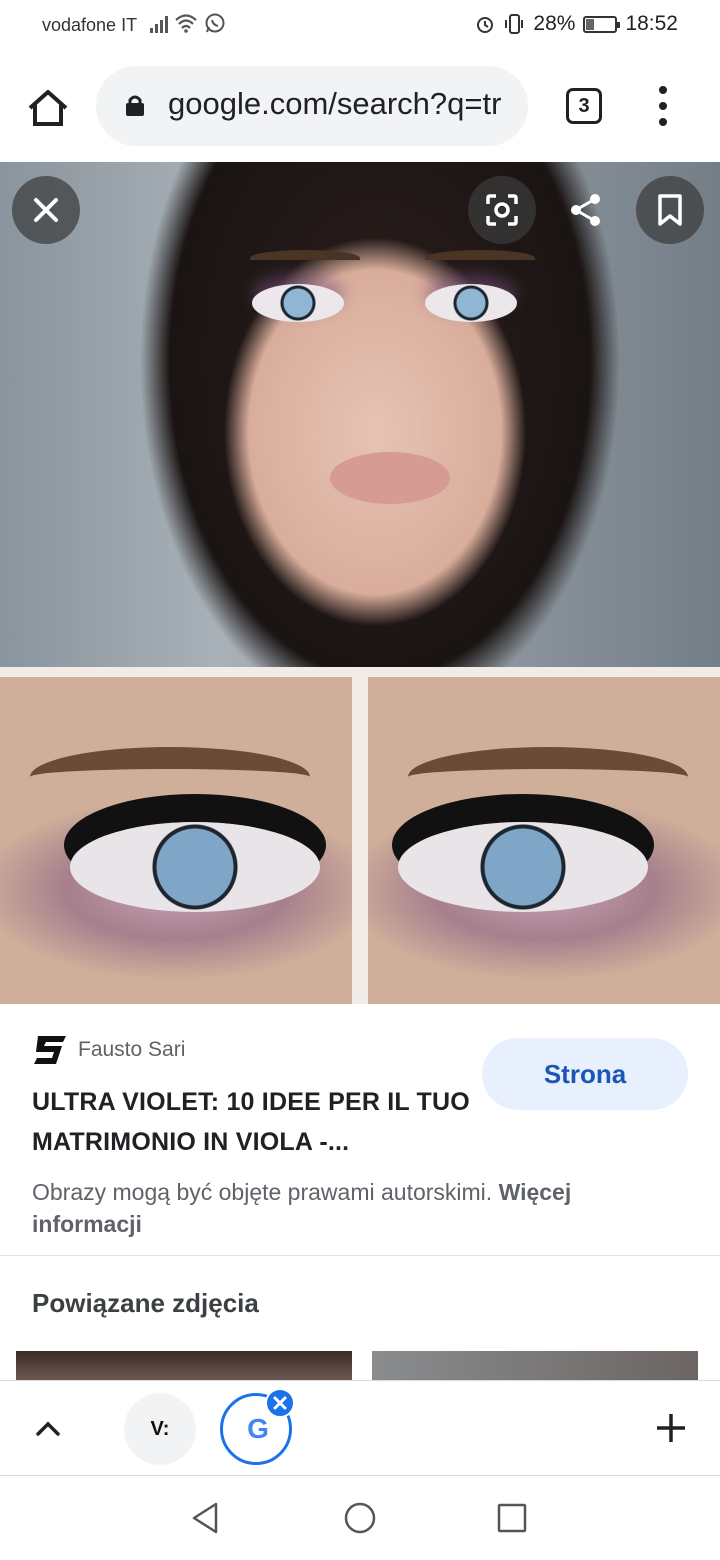  I want to click on home-icon, so click(48, 108).